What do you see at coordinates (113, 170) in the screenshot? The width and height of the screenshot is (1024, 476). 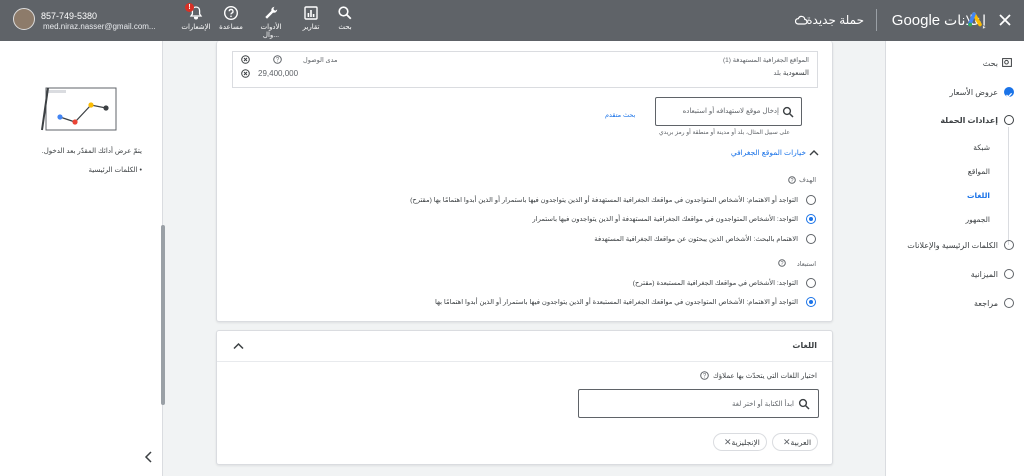 I see `estimate-bullet-text: الكلمات الرئيسية` at bounding box center [113, 170].